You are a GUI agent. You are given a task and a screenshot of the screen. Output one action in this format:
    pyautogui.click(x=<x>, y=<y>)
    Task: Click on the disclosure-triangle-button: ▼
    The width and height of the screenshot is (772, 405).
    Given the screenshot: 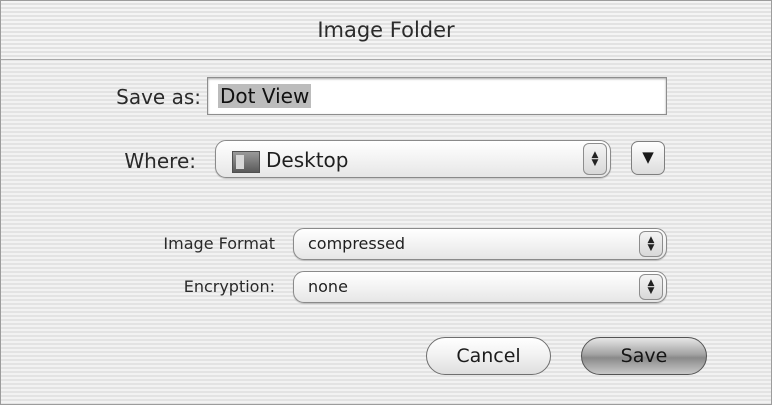 What is the action you would take?
    pyautogui.click(x=648, y=158)
    